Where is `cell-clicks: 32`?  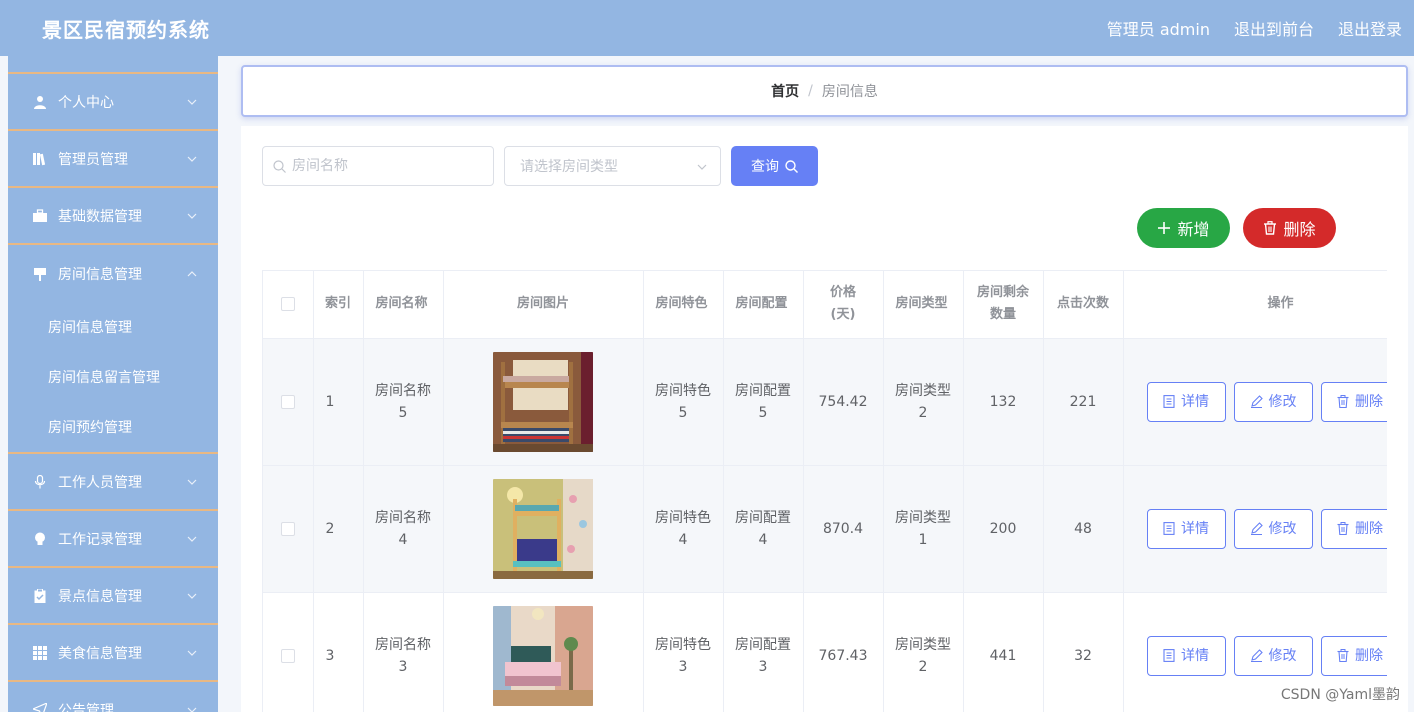
cell-clicks: 32 is located at coordinates (1083, 652).